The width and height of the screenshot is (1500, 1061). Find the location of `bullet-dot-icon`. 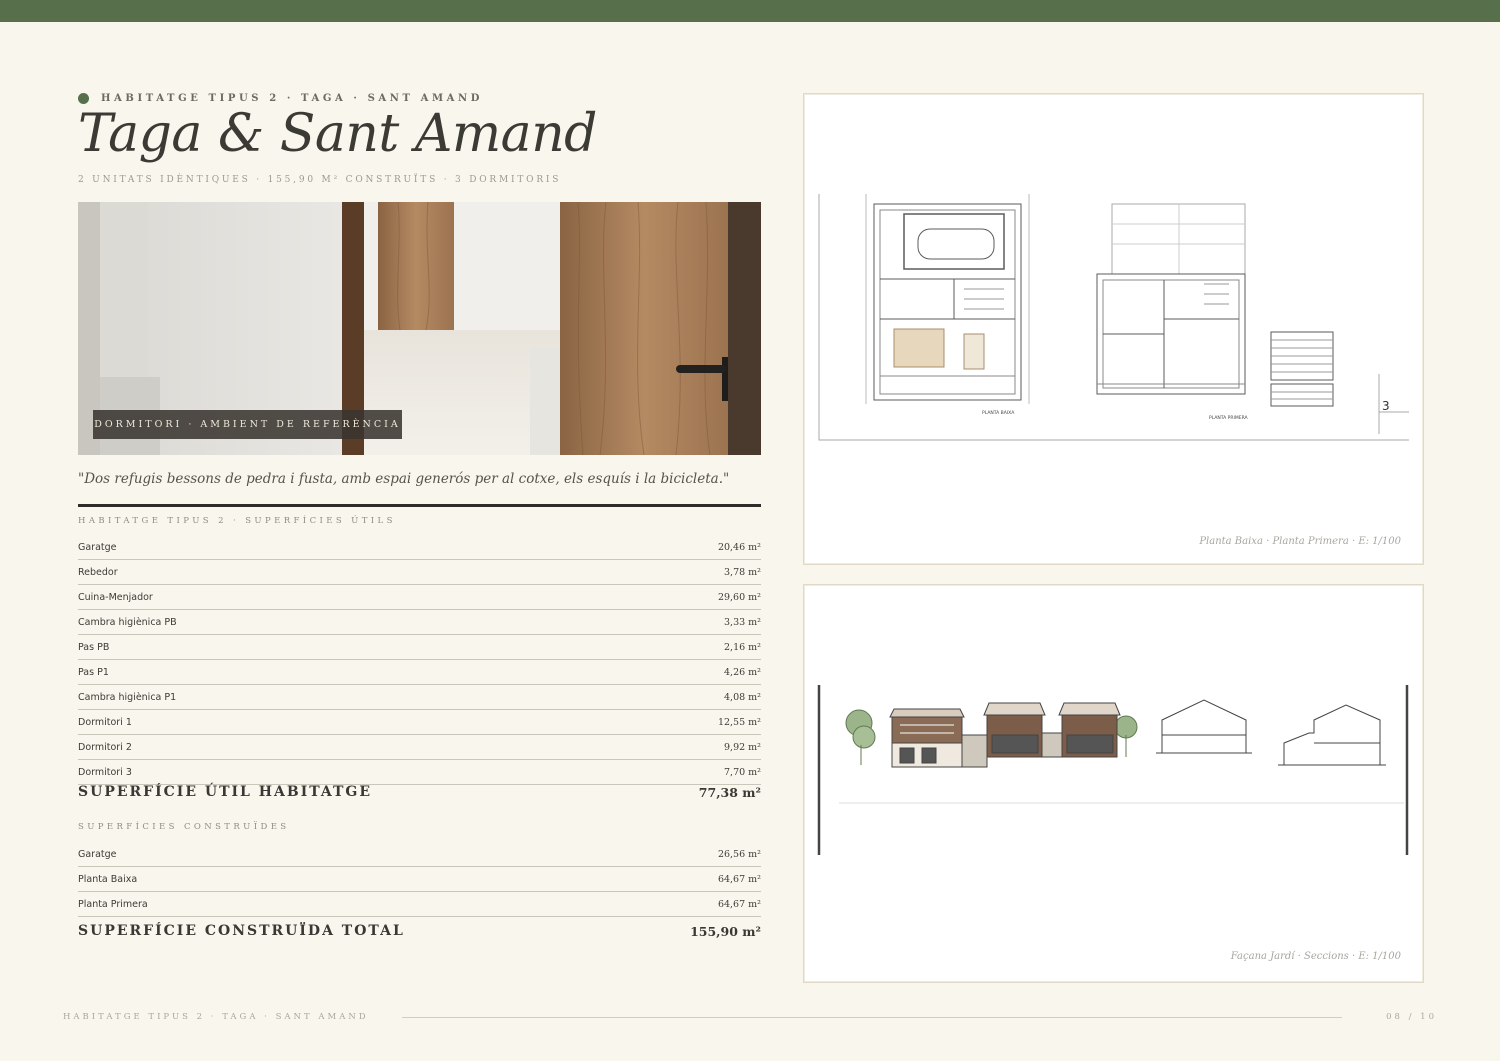

bullet-dot-icon is located at coordinates (83, 98).